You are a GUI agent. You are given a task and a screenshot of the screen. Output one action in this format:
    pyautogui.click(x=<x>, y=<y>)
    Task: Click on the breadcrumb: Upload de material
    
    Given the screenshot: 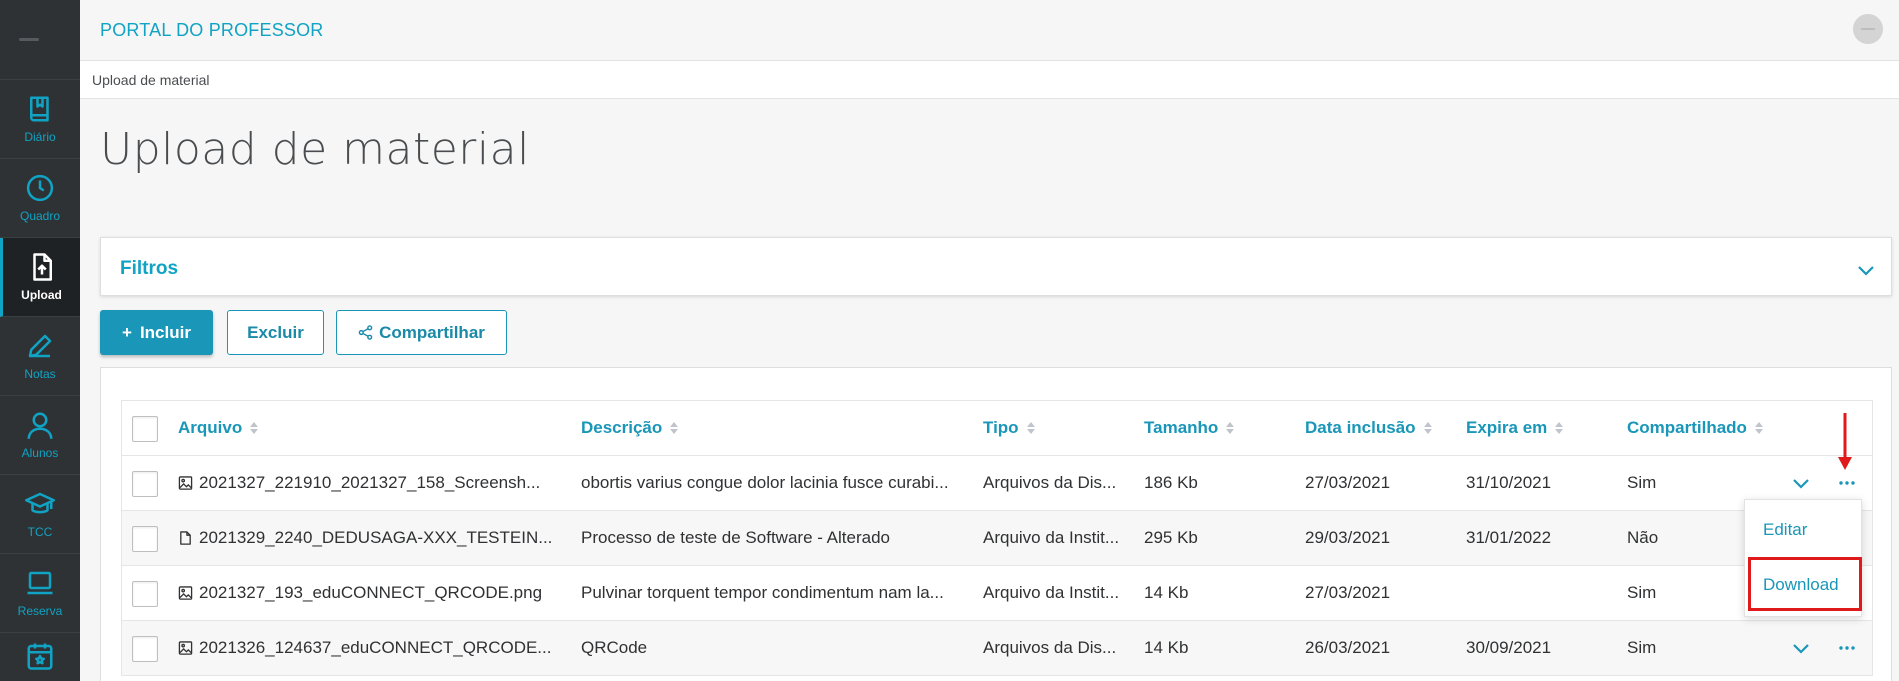 What is the action you would take?
    pyautogui.click(x=989, y=80)
    